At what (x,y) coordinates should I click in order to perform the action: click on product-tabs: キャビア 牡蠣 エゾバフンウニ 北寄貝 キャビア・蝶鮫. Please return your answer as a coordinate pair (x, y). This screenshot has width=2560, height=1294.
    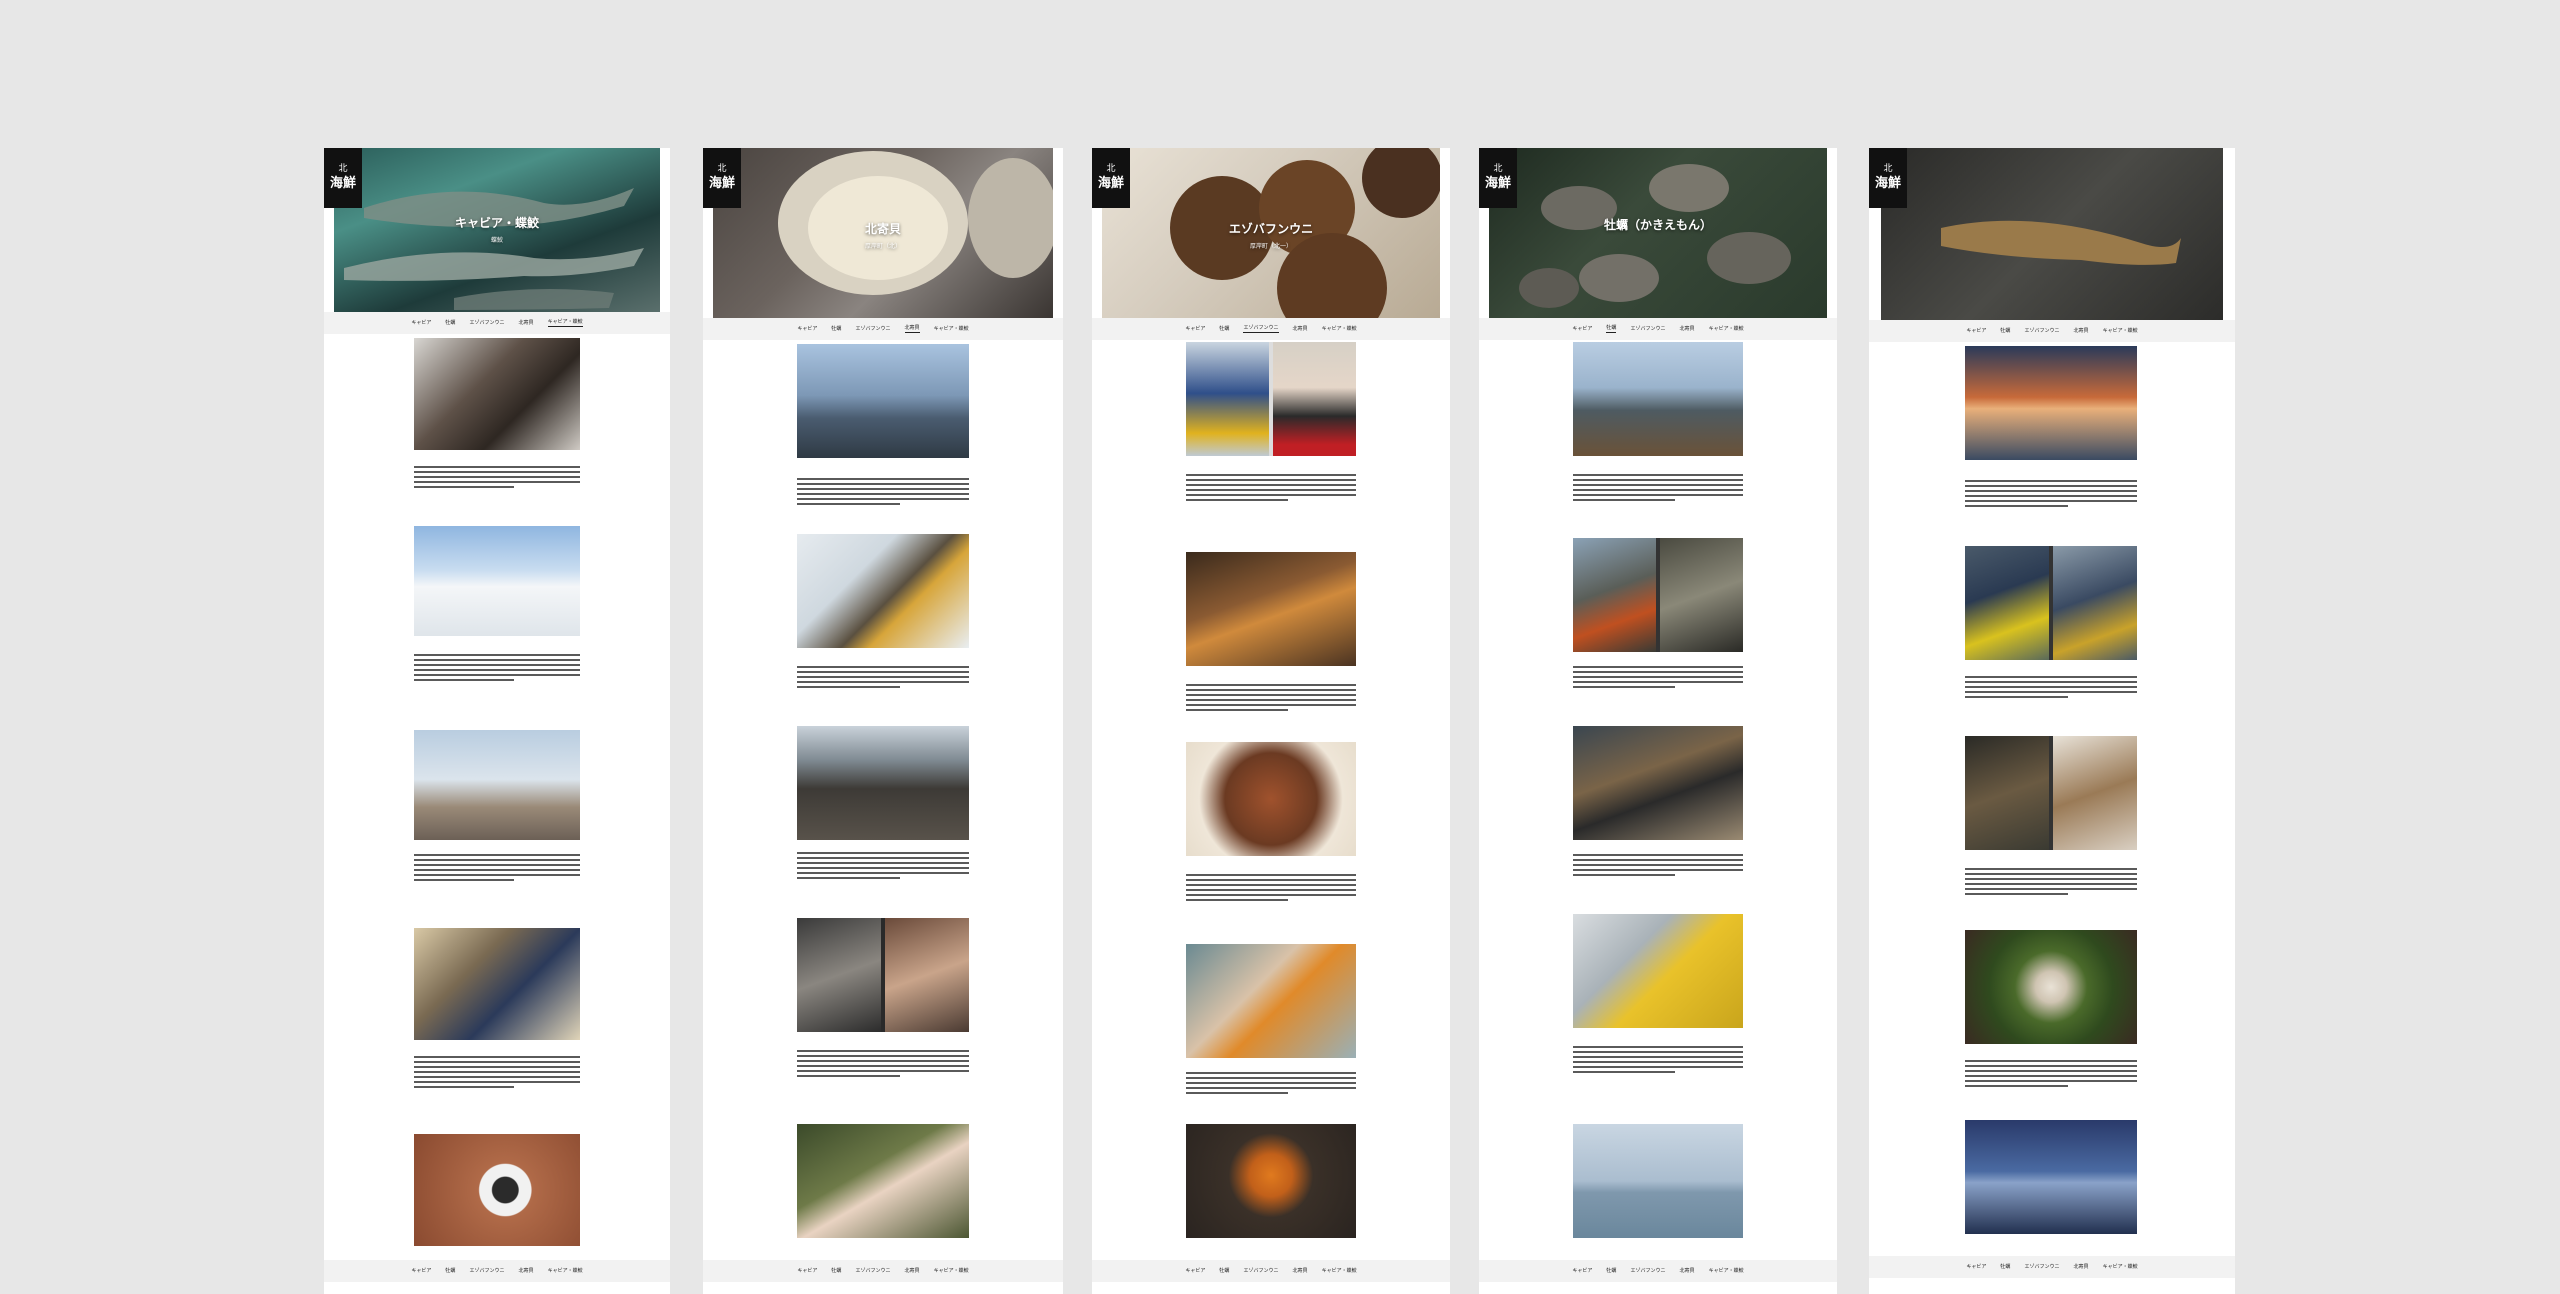
    Looking at the image, I should click on (2052, 331).